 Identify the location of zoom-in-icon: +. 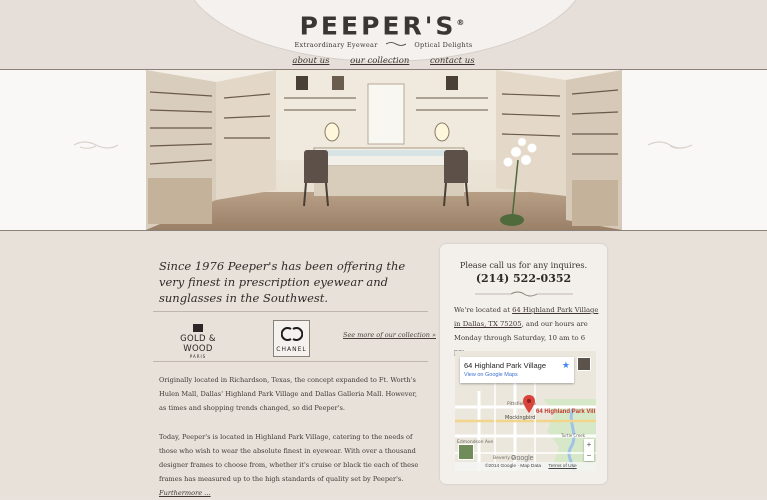
(589, 444).